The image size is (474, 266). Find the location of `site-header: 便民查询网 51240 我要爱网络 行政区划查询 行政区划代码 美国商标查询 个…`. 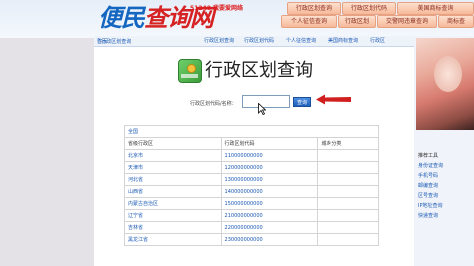

site-header: 便民查询网 51240 我要爱网络 行政区划查询 行政区划代码 美国商标查询 个… is located at coordinates (237, 19).